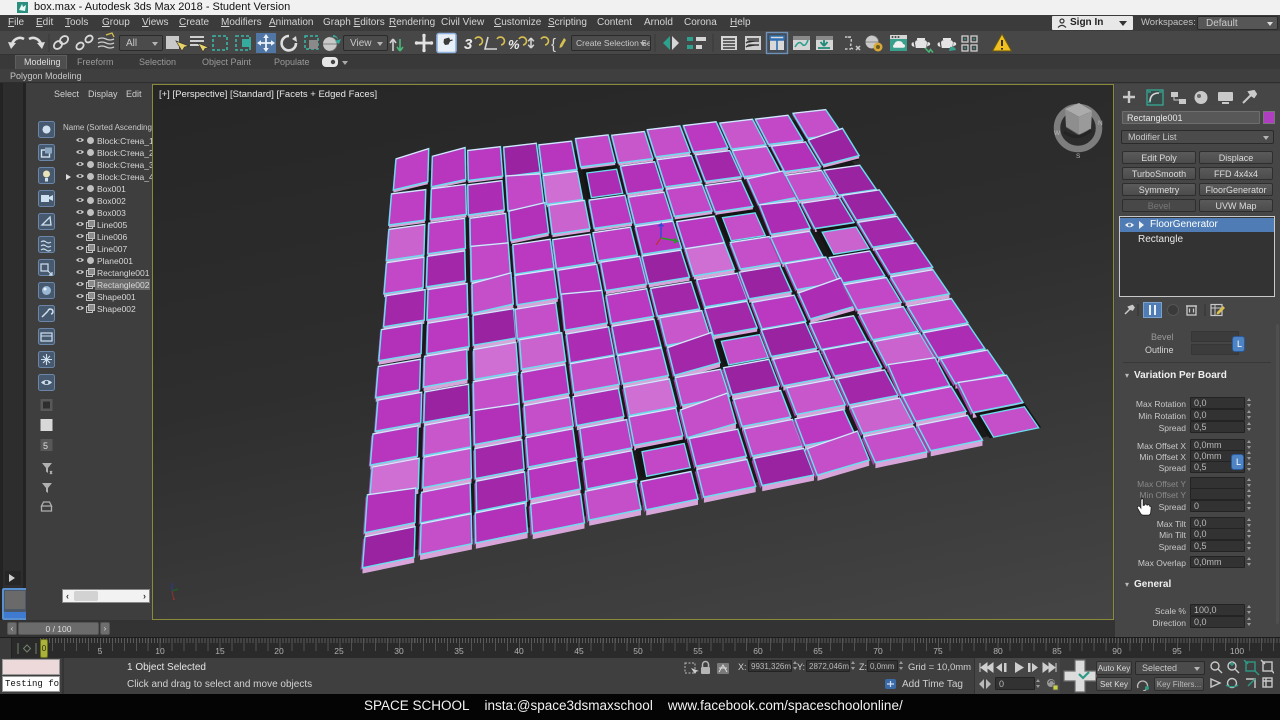 The image size is (1280, 720). Describe the element at coordinates (1057, 133) in the screenshot. I see `svg-text: W` at that location.